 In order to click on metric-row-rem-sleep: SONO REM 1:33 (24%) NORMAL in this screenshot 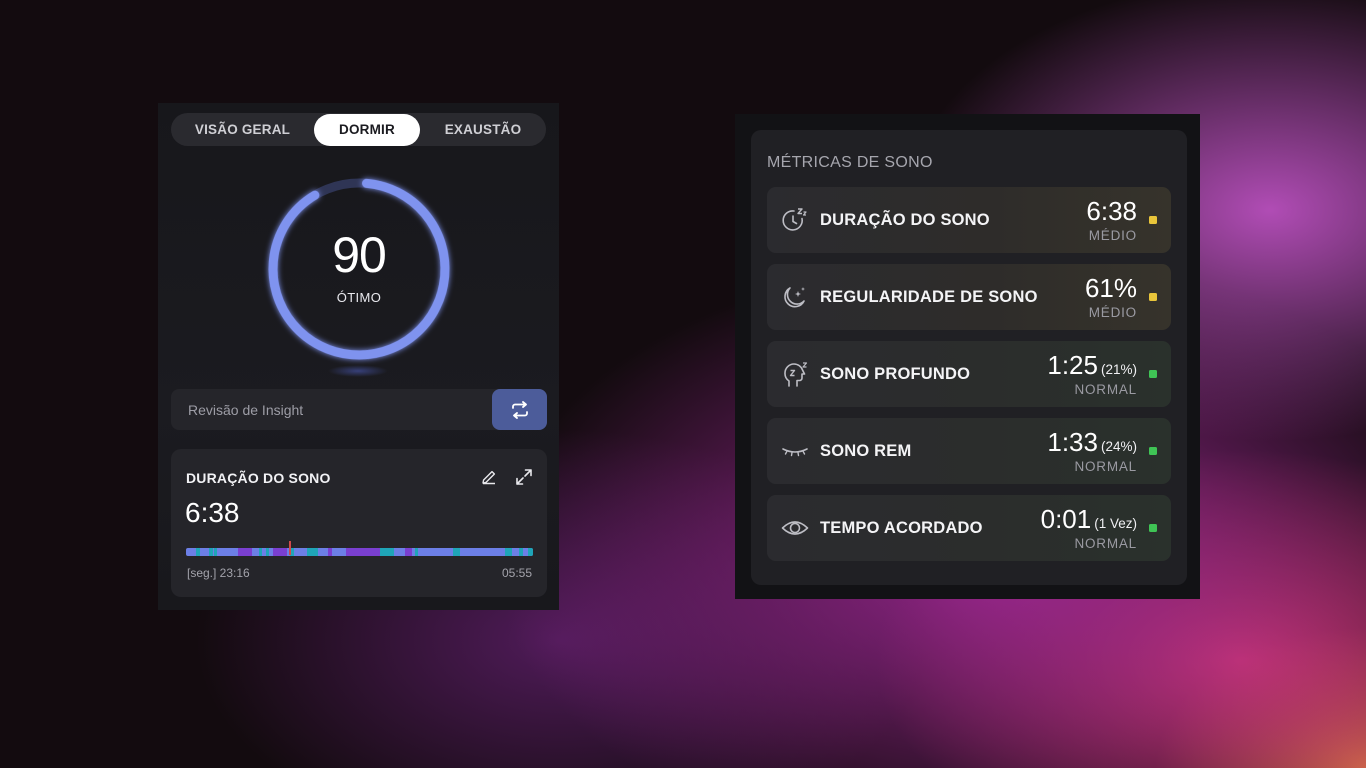, I will do `click(969, 451)`.